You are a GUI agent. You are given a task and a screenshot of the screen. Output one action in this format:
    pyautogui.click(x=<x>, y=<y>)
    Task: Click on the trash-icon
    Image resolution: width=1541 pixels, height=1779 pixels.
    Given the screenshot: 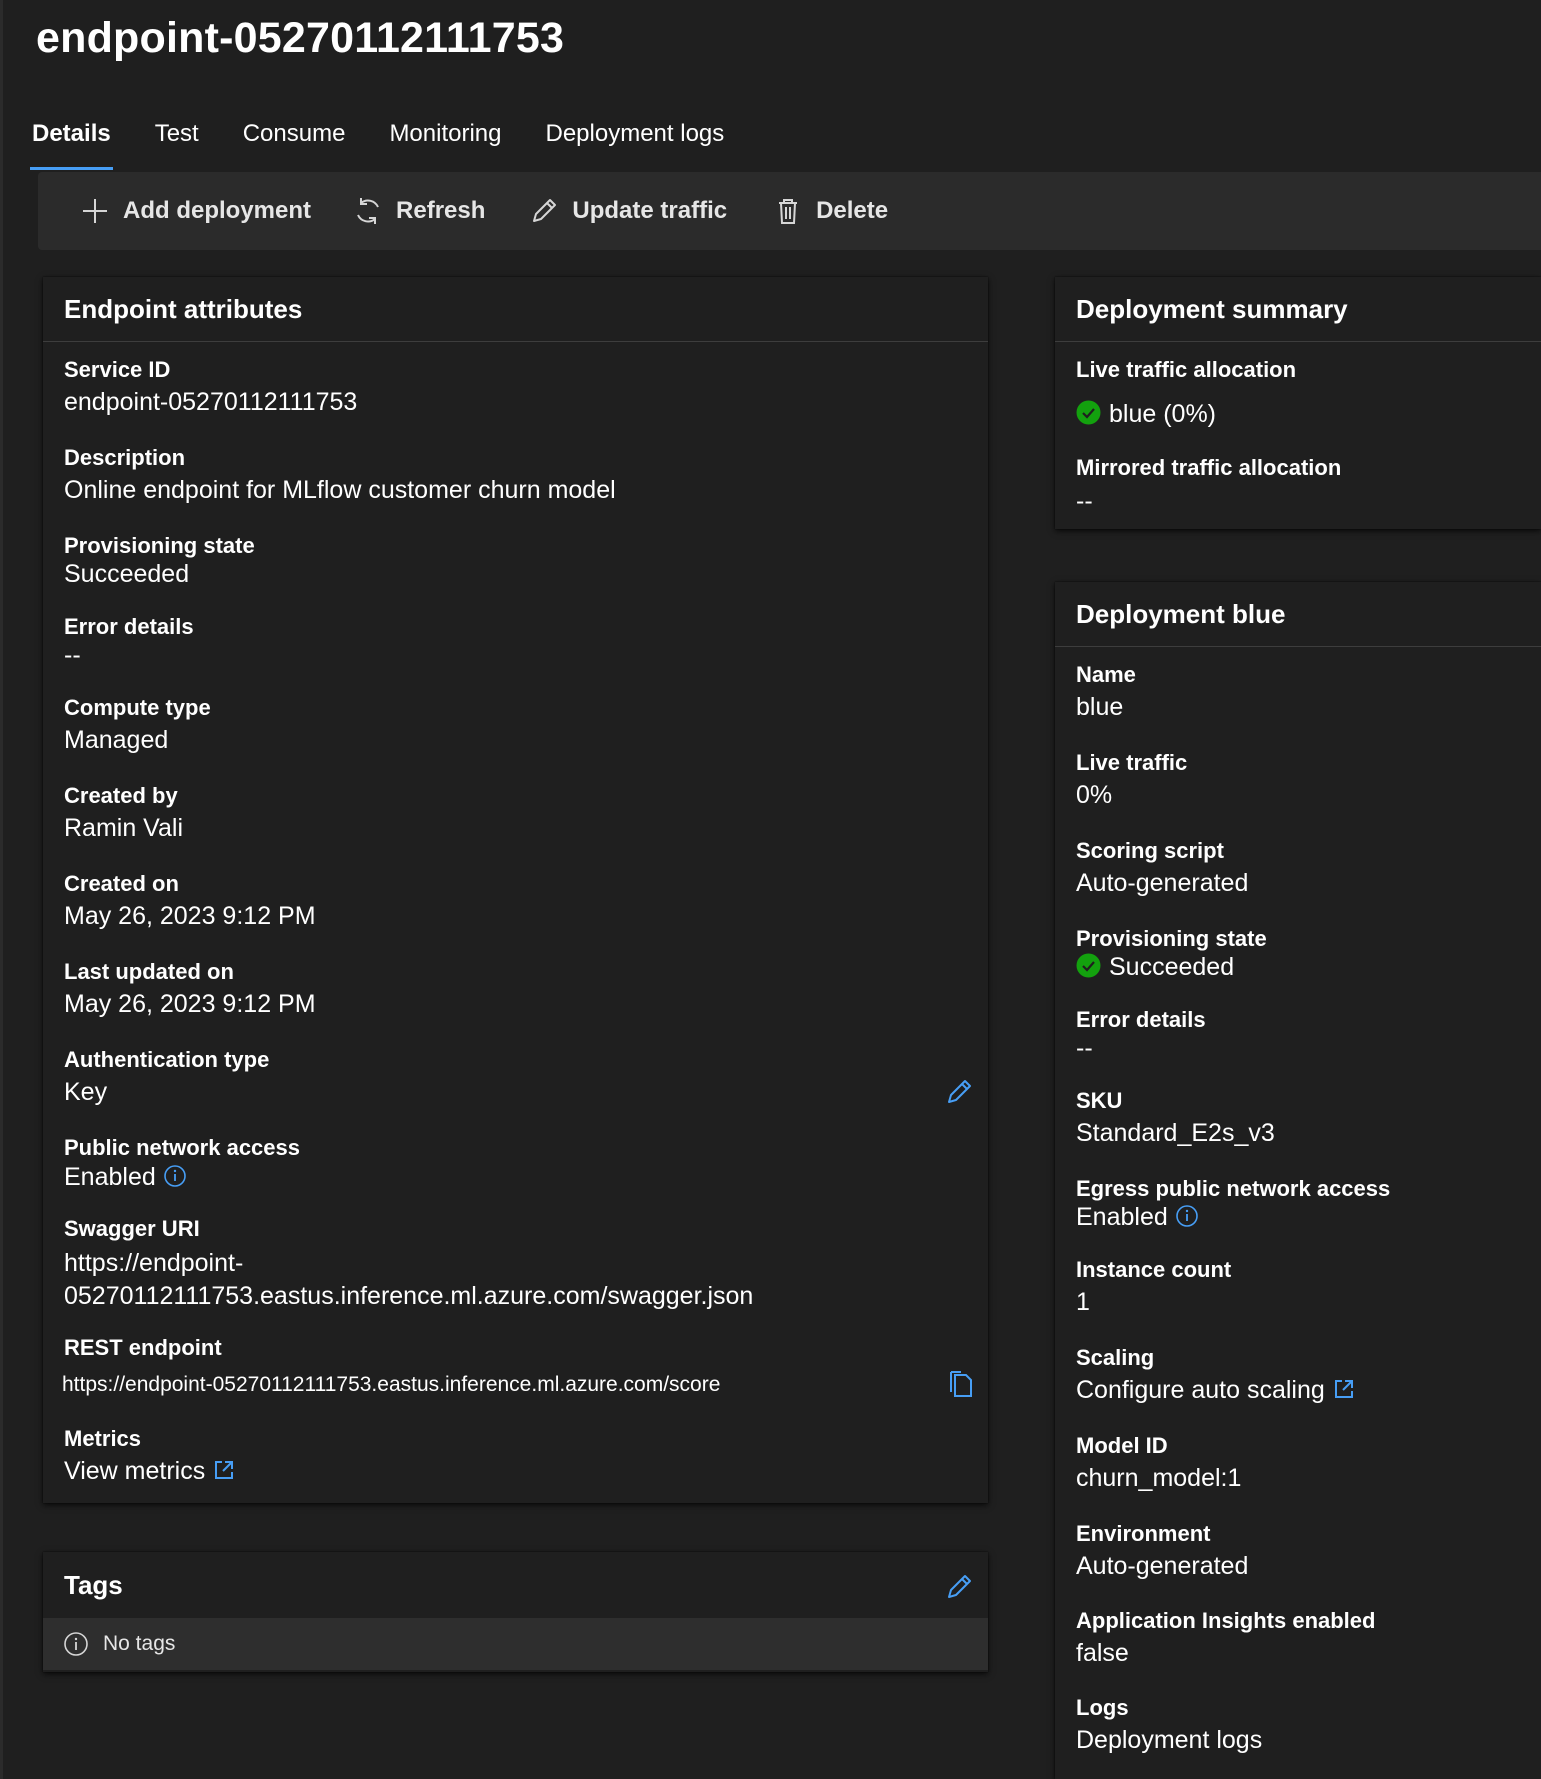 What is the action you would take?
    pyautogui.click(x=788, y=211)
    